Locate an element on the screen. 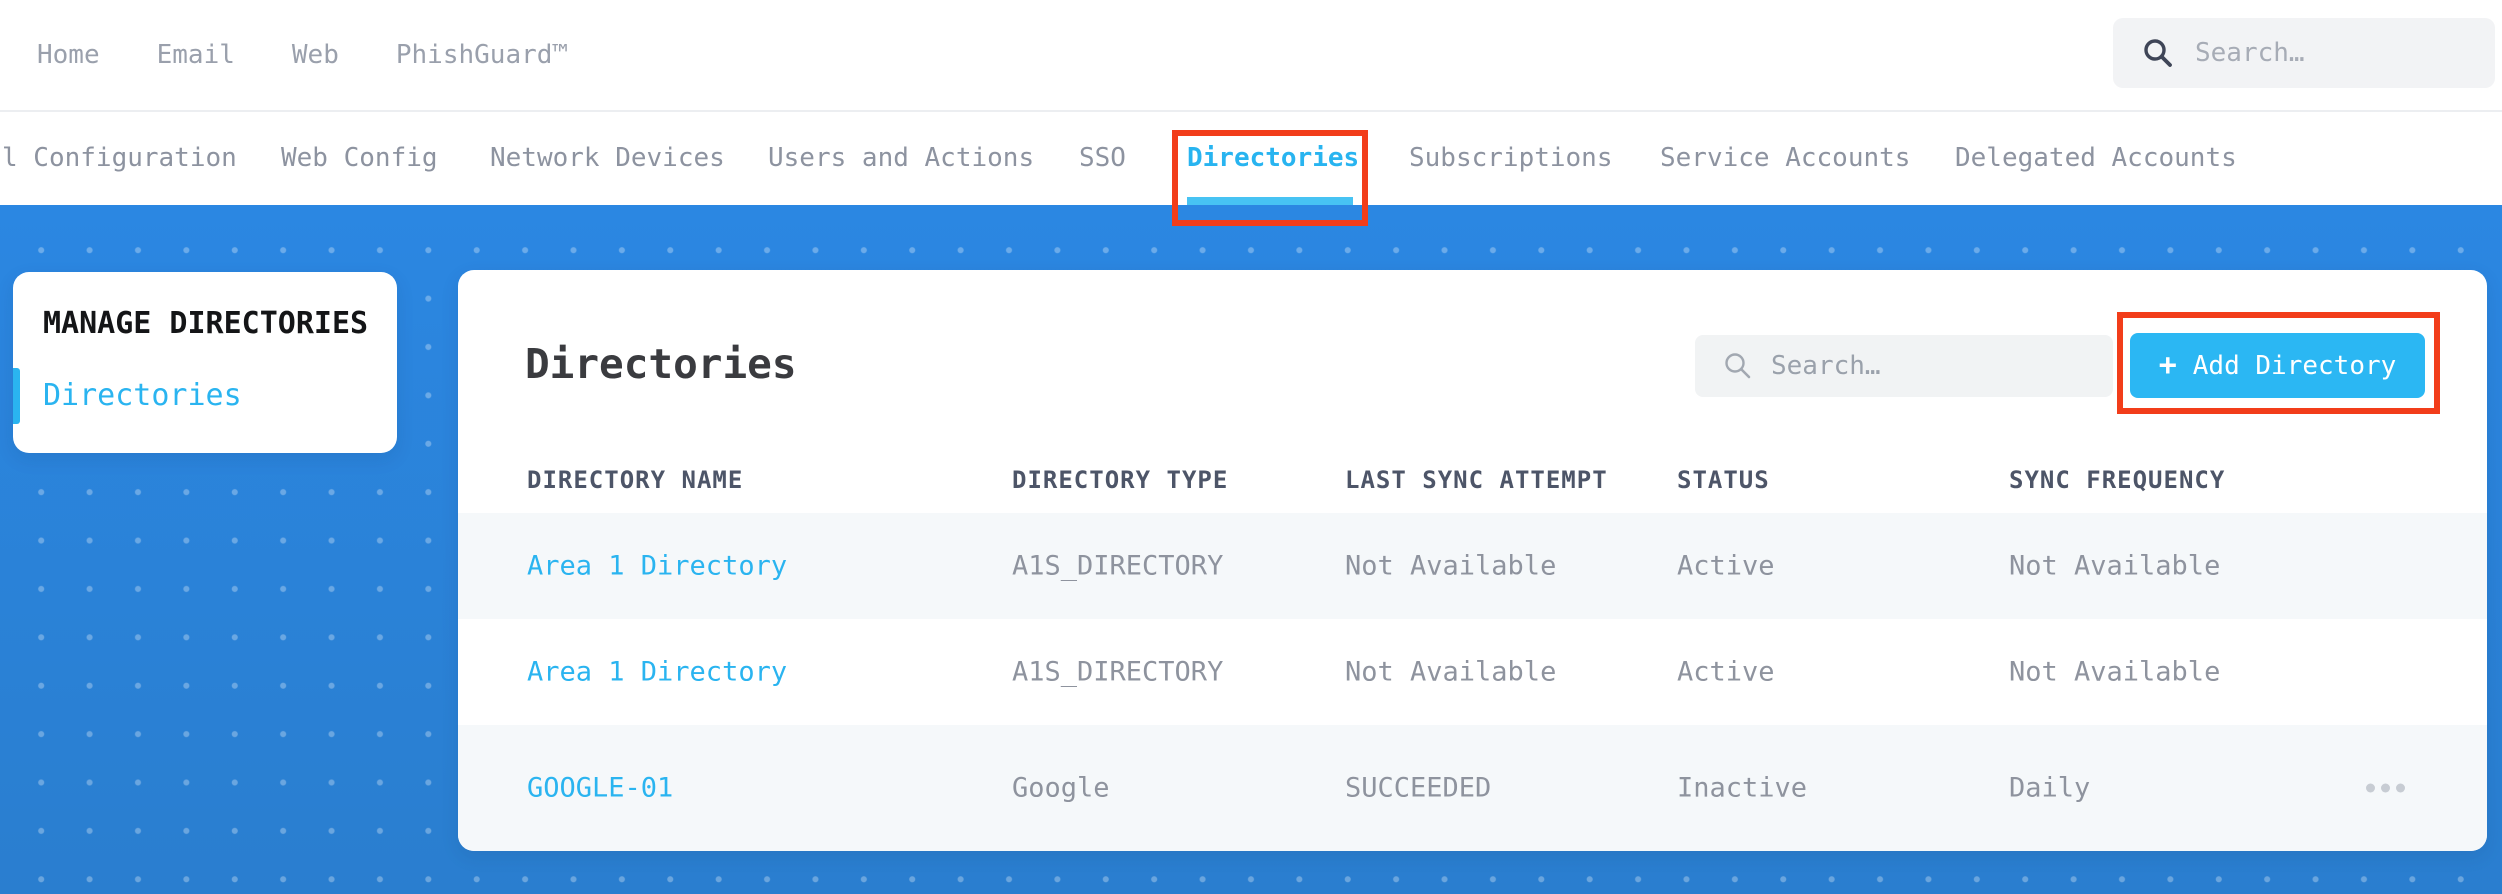 The height and width of the screenshot is (894, 2502). column-header-sync-frequency: SYNC FREQUENCY is located at coordinates (2117, 480).